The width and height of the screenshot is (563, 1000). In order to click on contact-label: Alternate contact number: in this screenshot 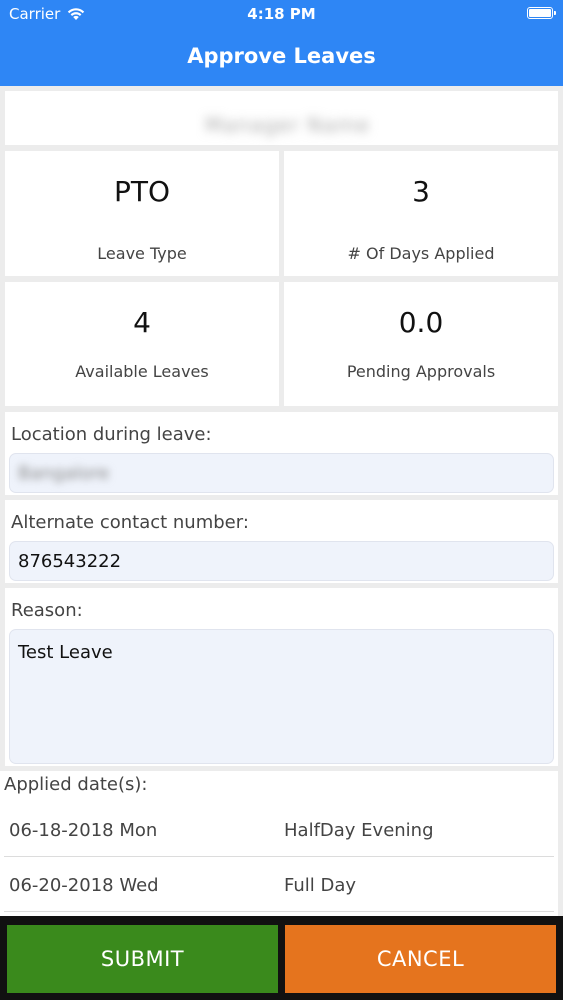, I will do `click(130, 522)`.